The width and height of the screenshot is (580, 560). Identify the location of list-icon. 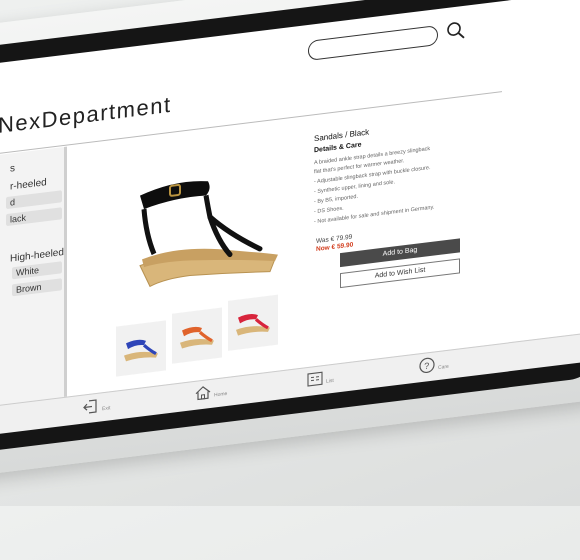
(315, 379).